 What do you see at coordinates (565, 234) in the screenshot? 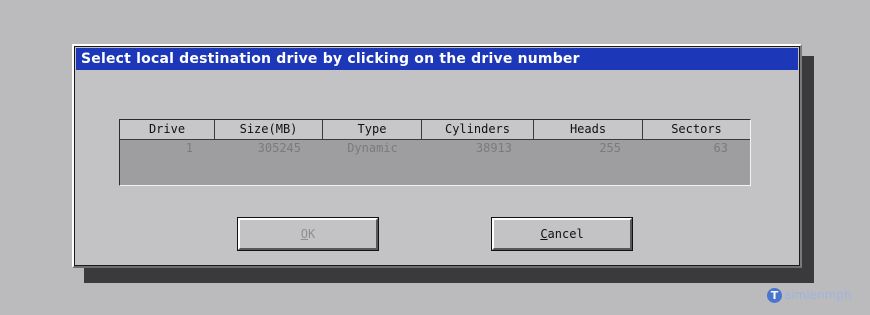
I see `cancel-label: ancel` at bounding box center [565, 234].